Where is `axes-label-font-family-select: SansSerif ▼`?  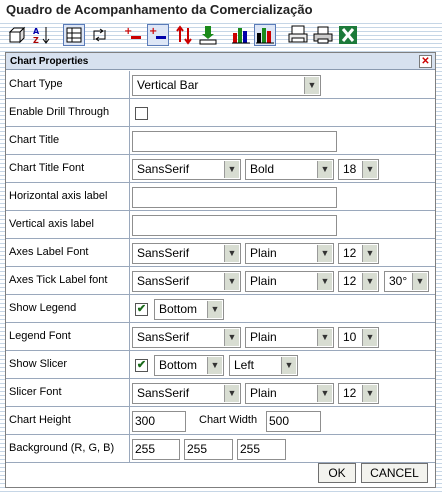 axes-label-font-family-select: SansSerif ▼ is located at coordinates (186, 253).